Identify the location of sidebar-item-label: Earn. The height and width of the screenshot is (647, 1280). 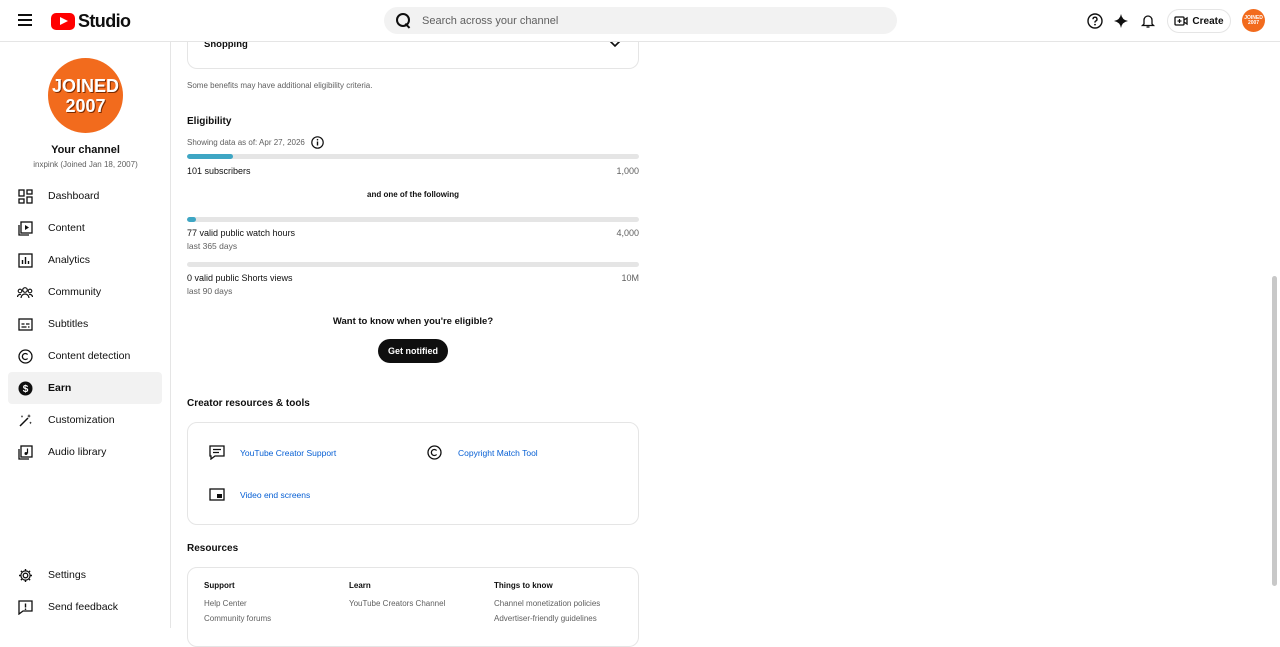
(60, 388).